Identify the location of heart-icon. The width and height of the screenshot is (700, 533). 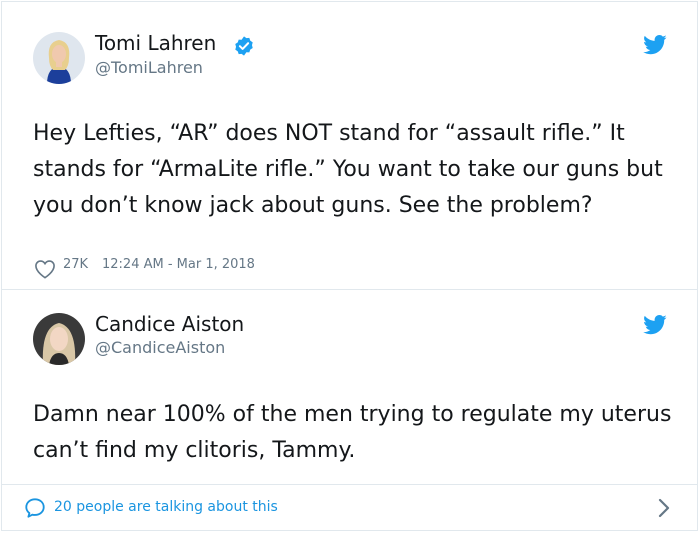
(45, 269).